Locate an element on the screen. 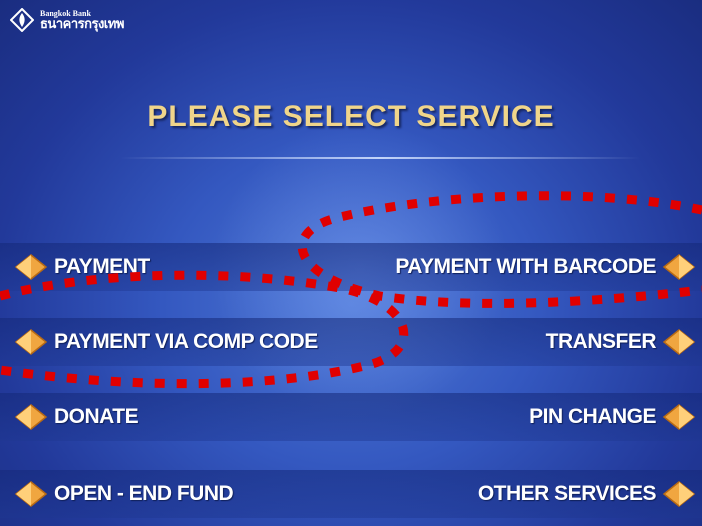 Image resolution: width=702 pixels, height=526 pixels. pin-change-button: PIN CHANGE is located at coordinates (612, 417).